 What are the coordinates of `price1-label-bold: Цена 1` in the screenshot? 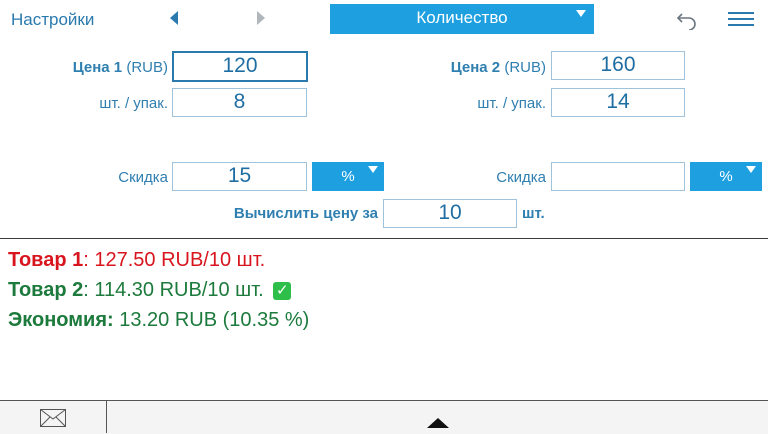 It's located at (97, 67).